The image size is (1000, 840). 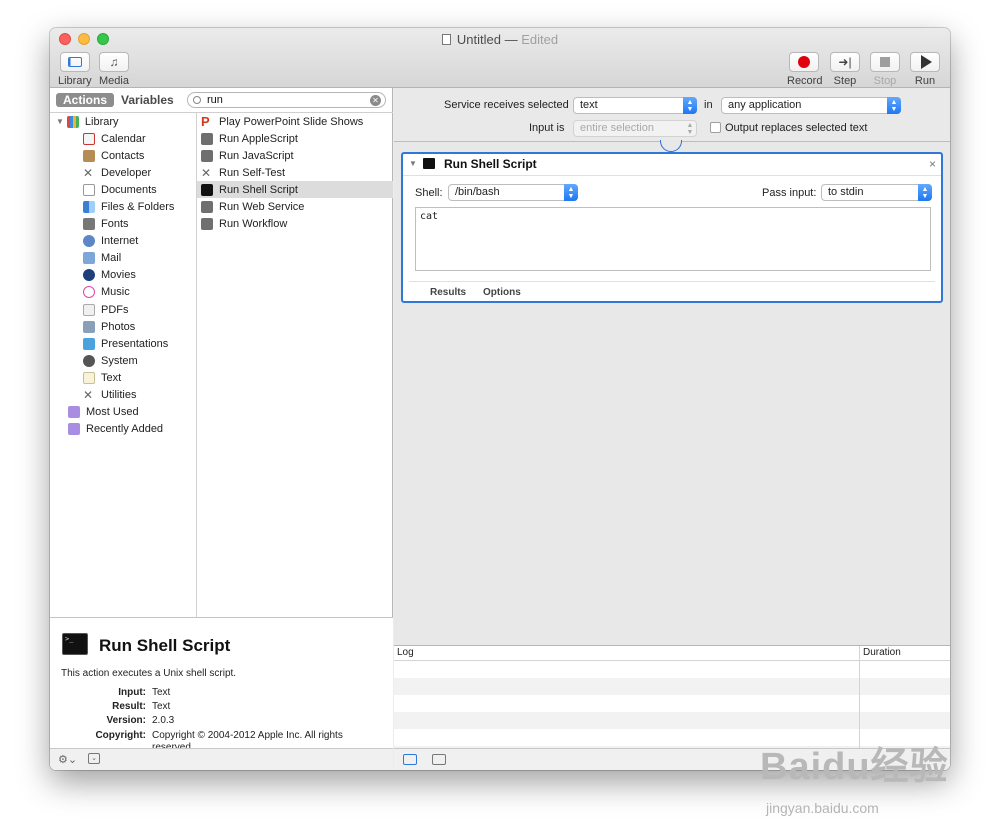 What do you see at coordinates (925, 69) in the screenshot?
I see `run-button: Run` at bounding box center [925, 69].